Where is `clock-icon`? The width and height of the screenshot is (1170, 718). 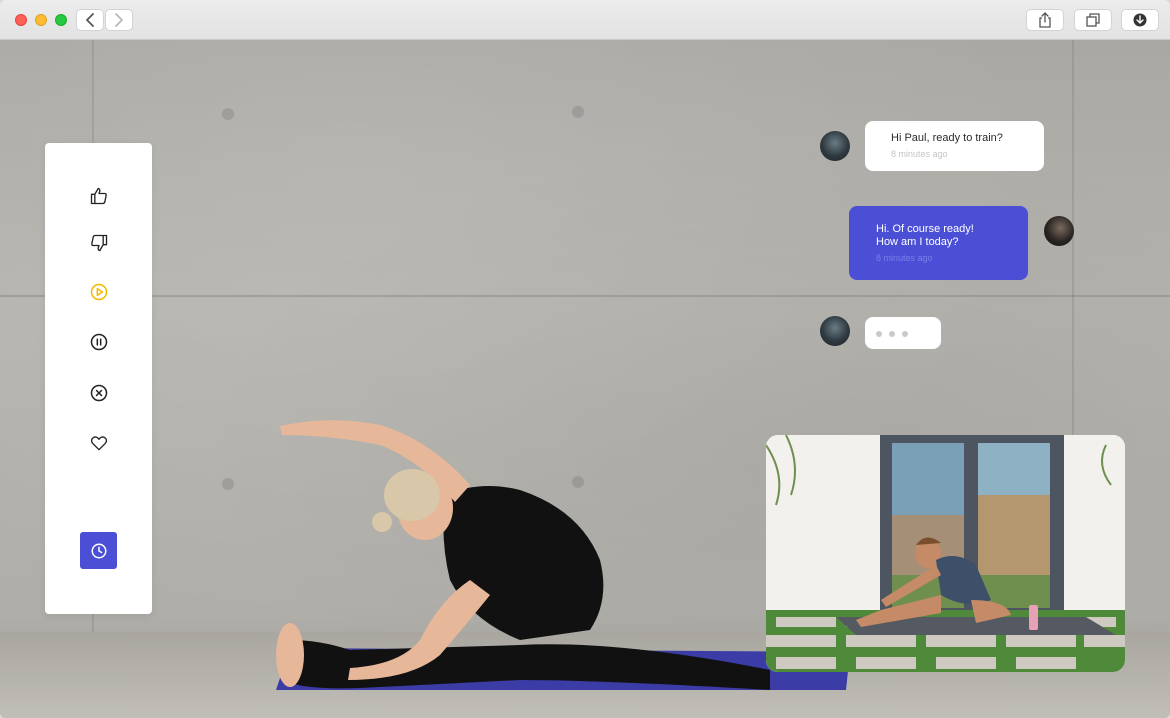 clock-icon is located at coordinates (98, 550).